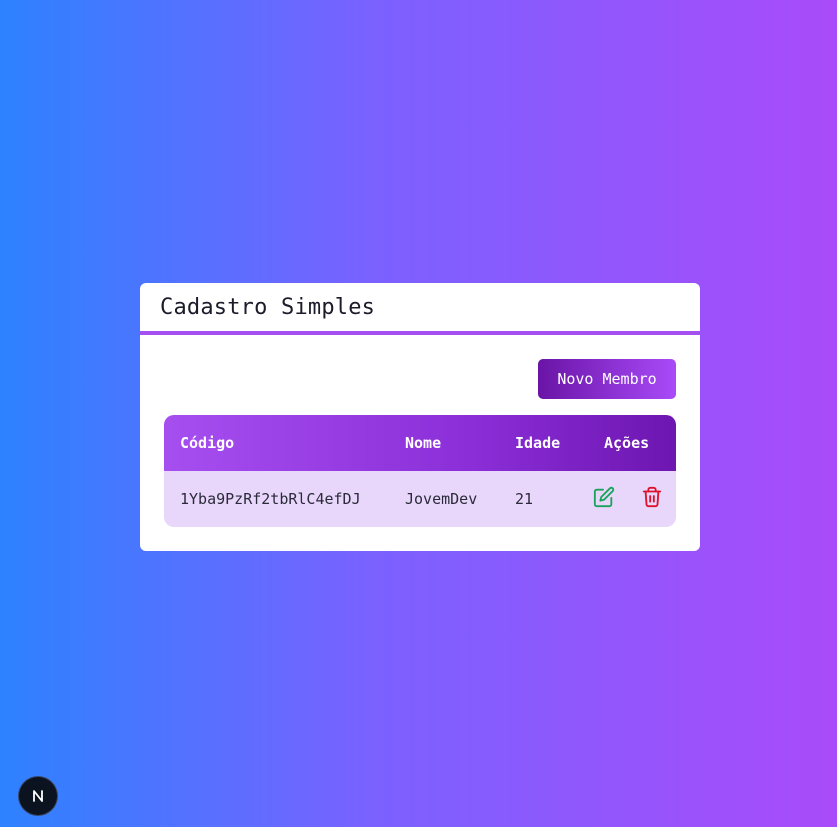  I want to click on cell-idade: 21, so click(524, 499).